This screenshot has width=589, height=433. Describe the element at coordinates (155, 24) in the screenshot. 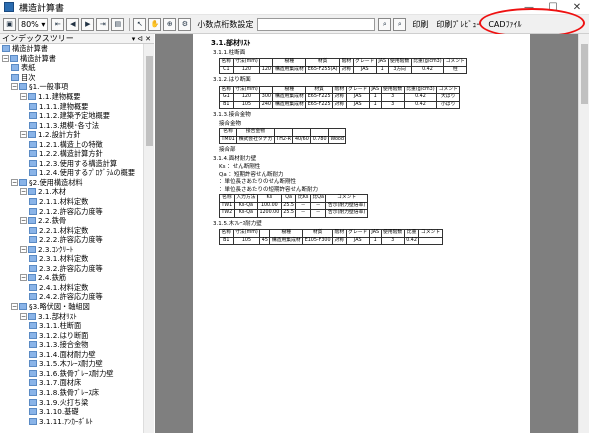

I see `hand-icon: ✋` at that location.